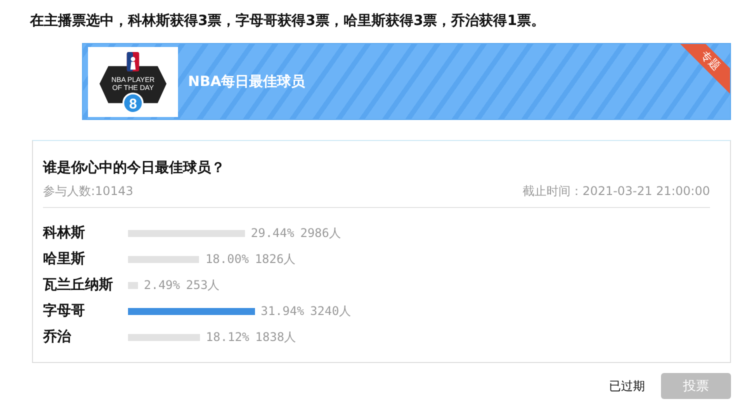 The image size is (749, 409). Describe the element at coordinates (134, 168) in the screenshot. I see `poll-question: 谁是你心中的今日最佳球员？` at that location.